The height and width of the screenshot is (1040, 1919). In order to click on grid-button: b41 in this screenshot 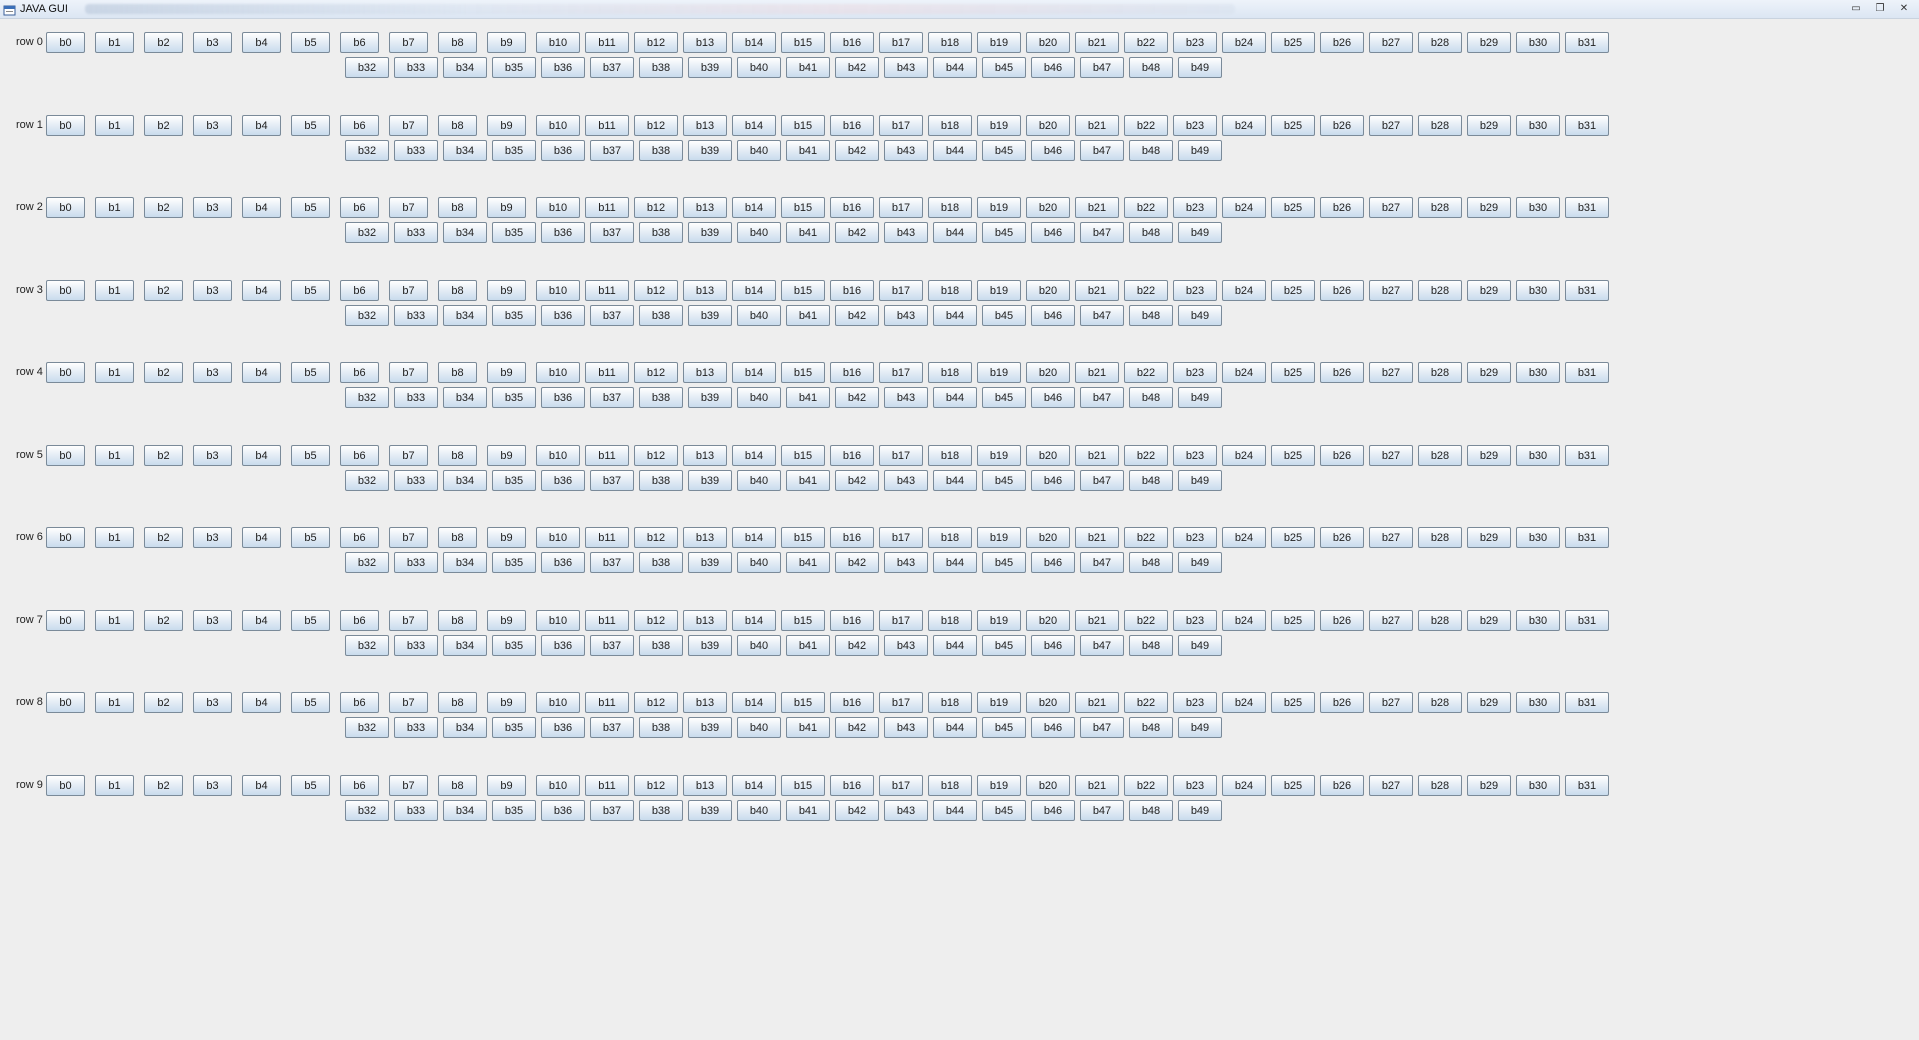, I will do `click(808, 150)`.